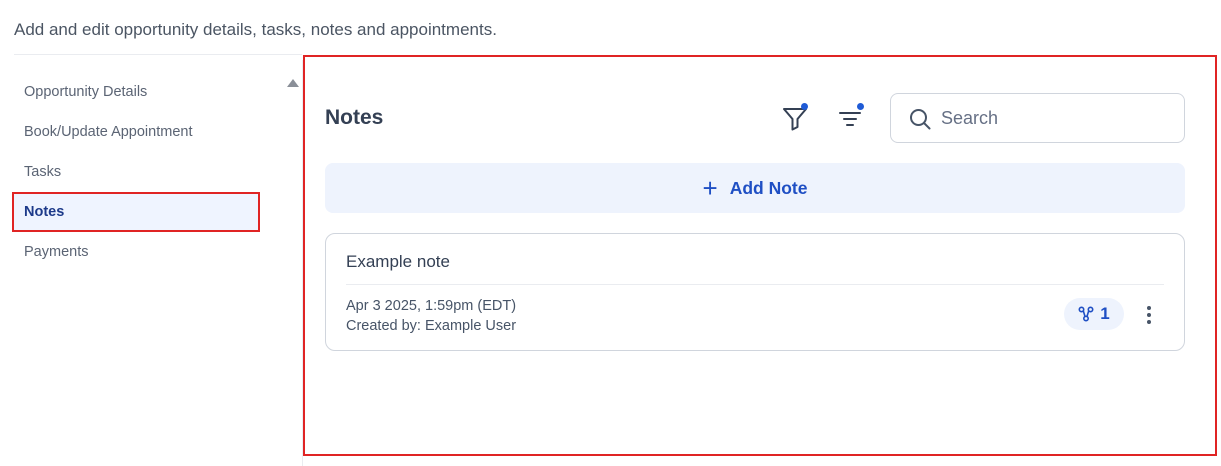 This screenshot has width=1221, height=466. I want to click on sidebar-item-payments: Payments, so click(136, 252).